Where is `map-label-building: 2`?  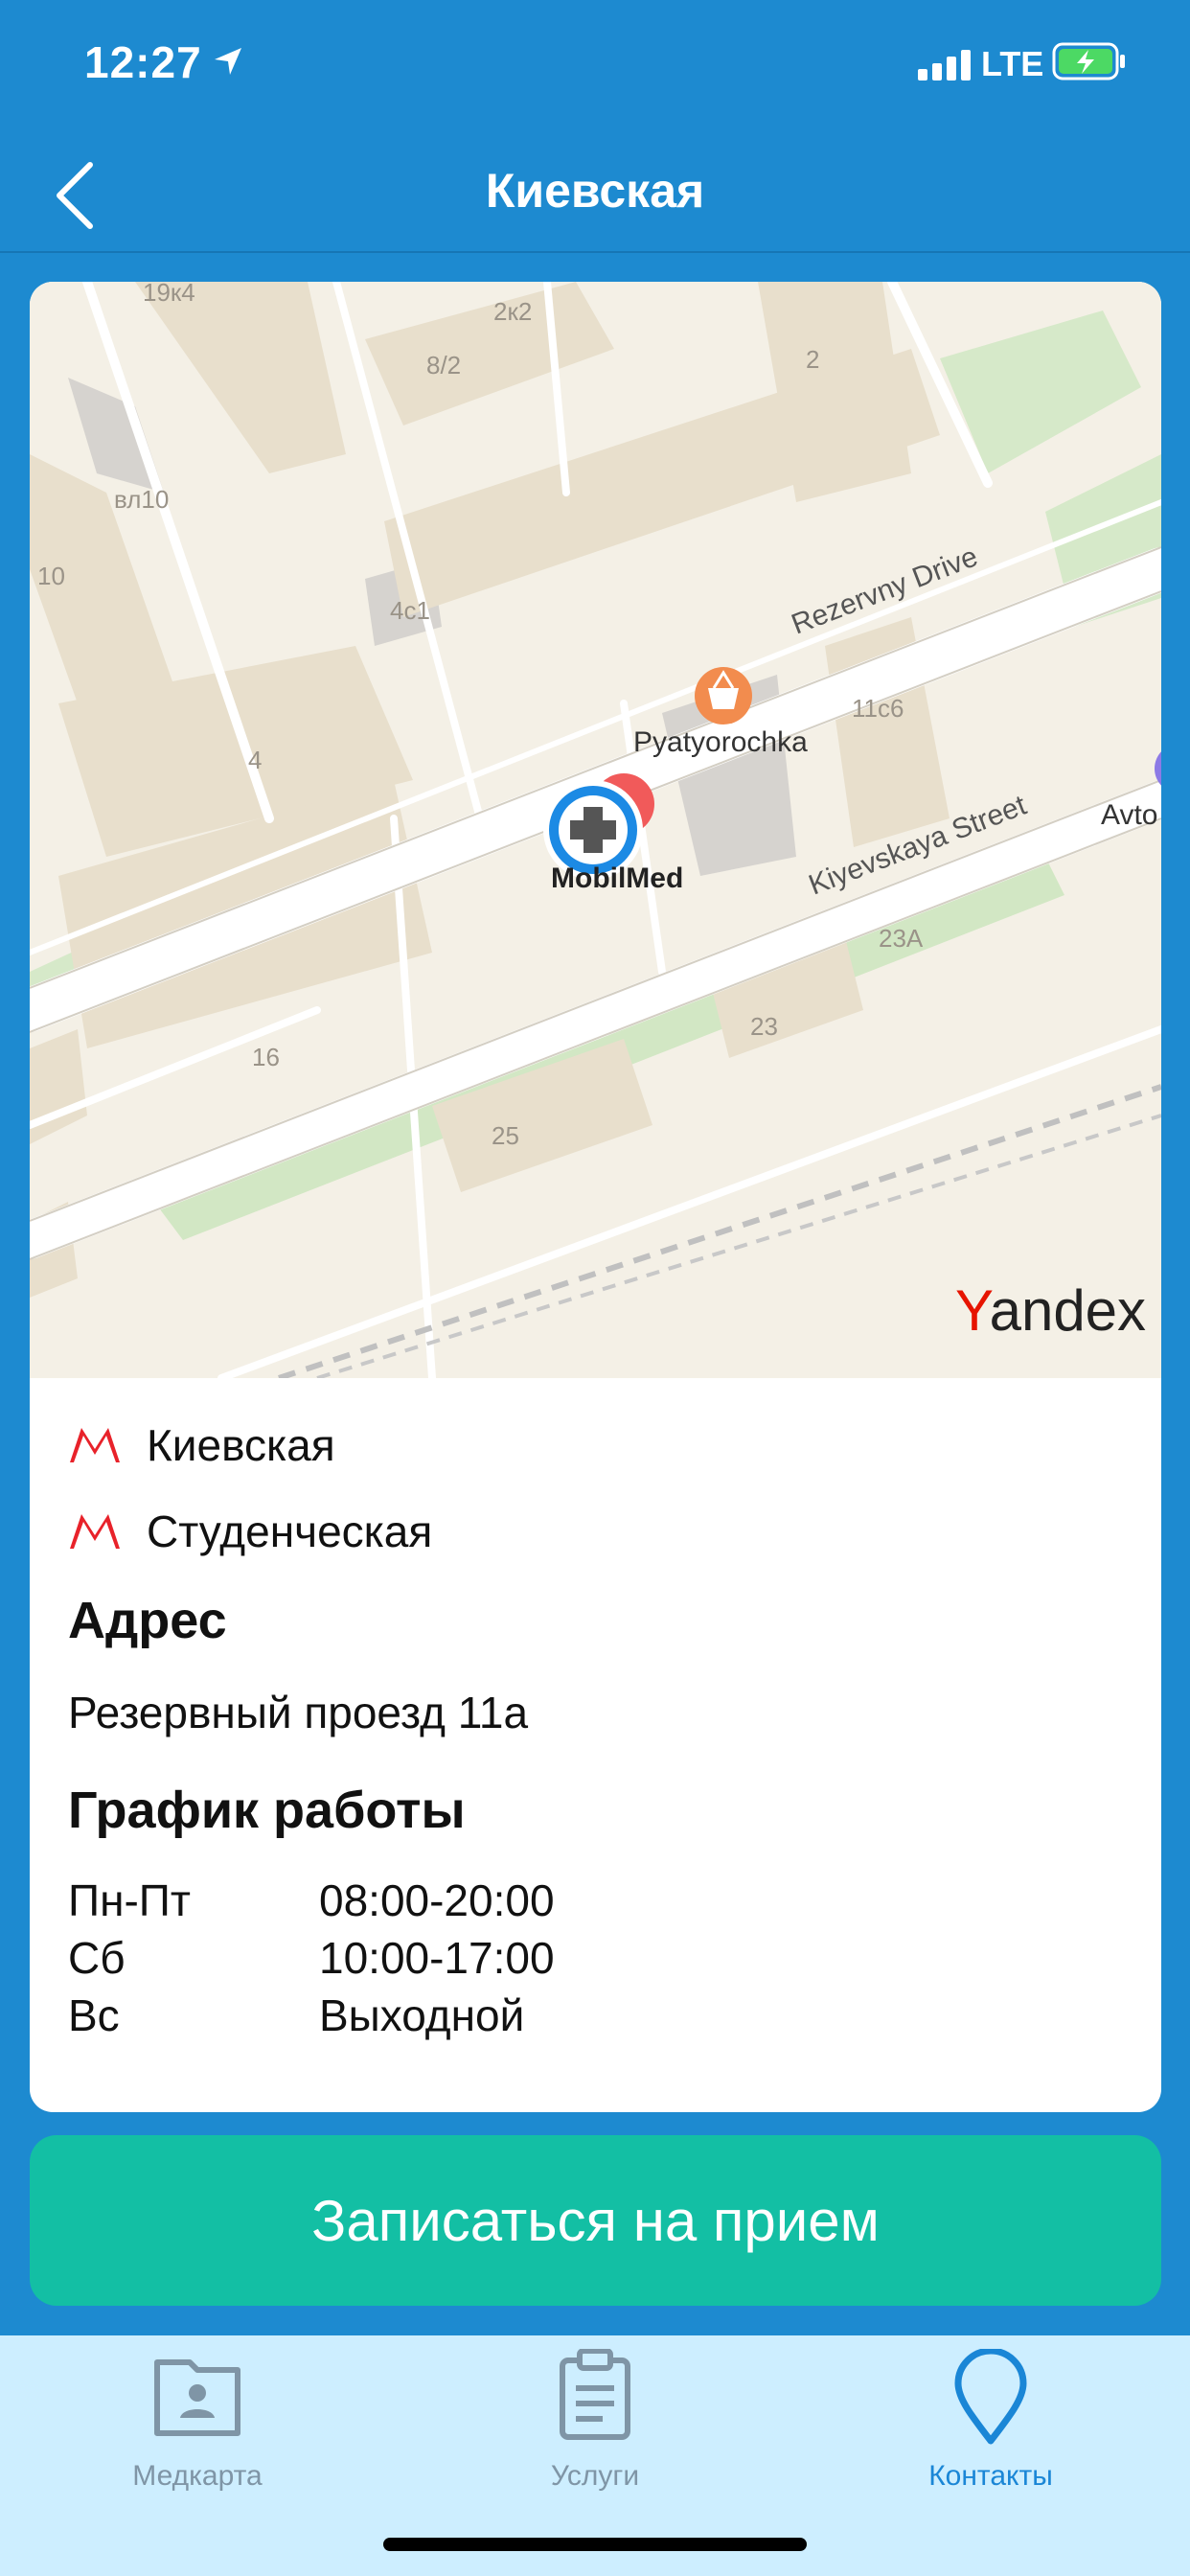
map-label-building: 2 is located at coordinates (812, 359).